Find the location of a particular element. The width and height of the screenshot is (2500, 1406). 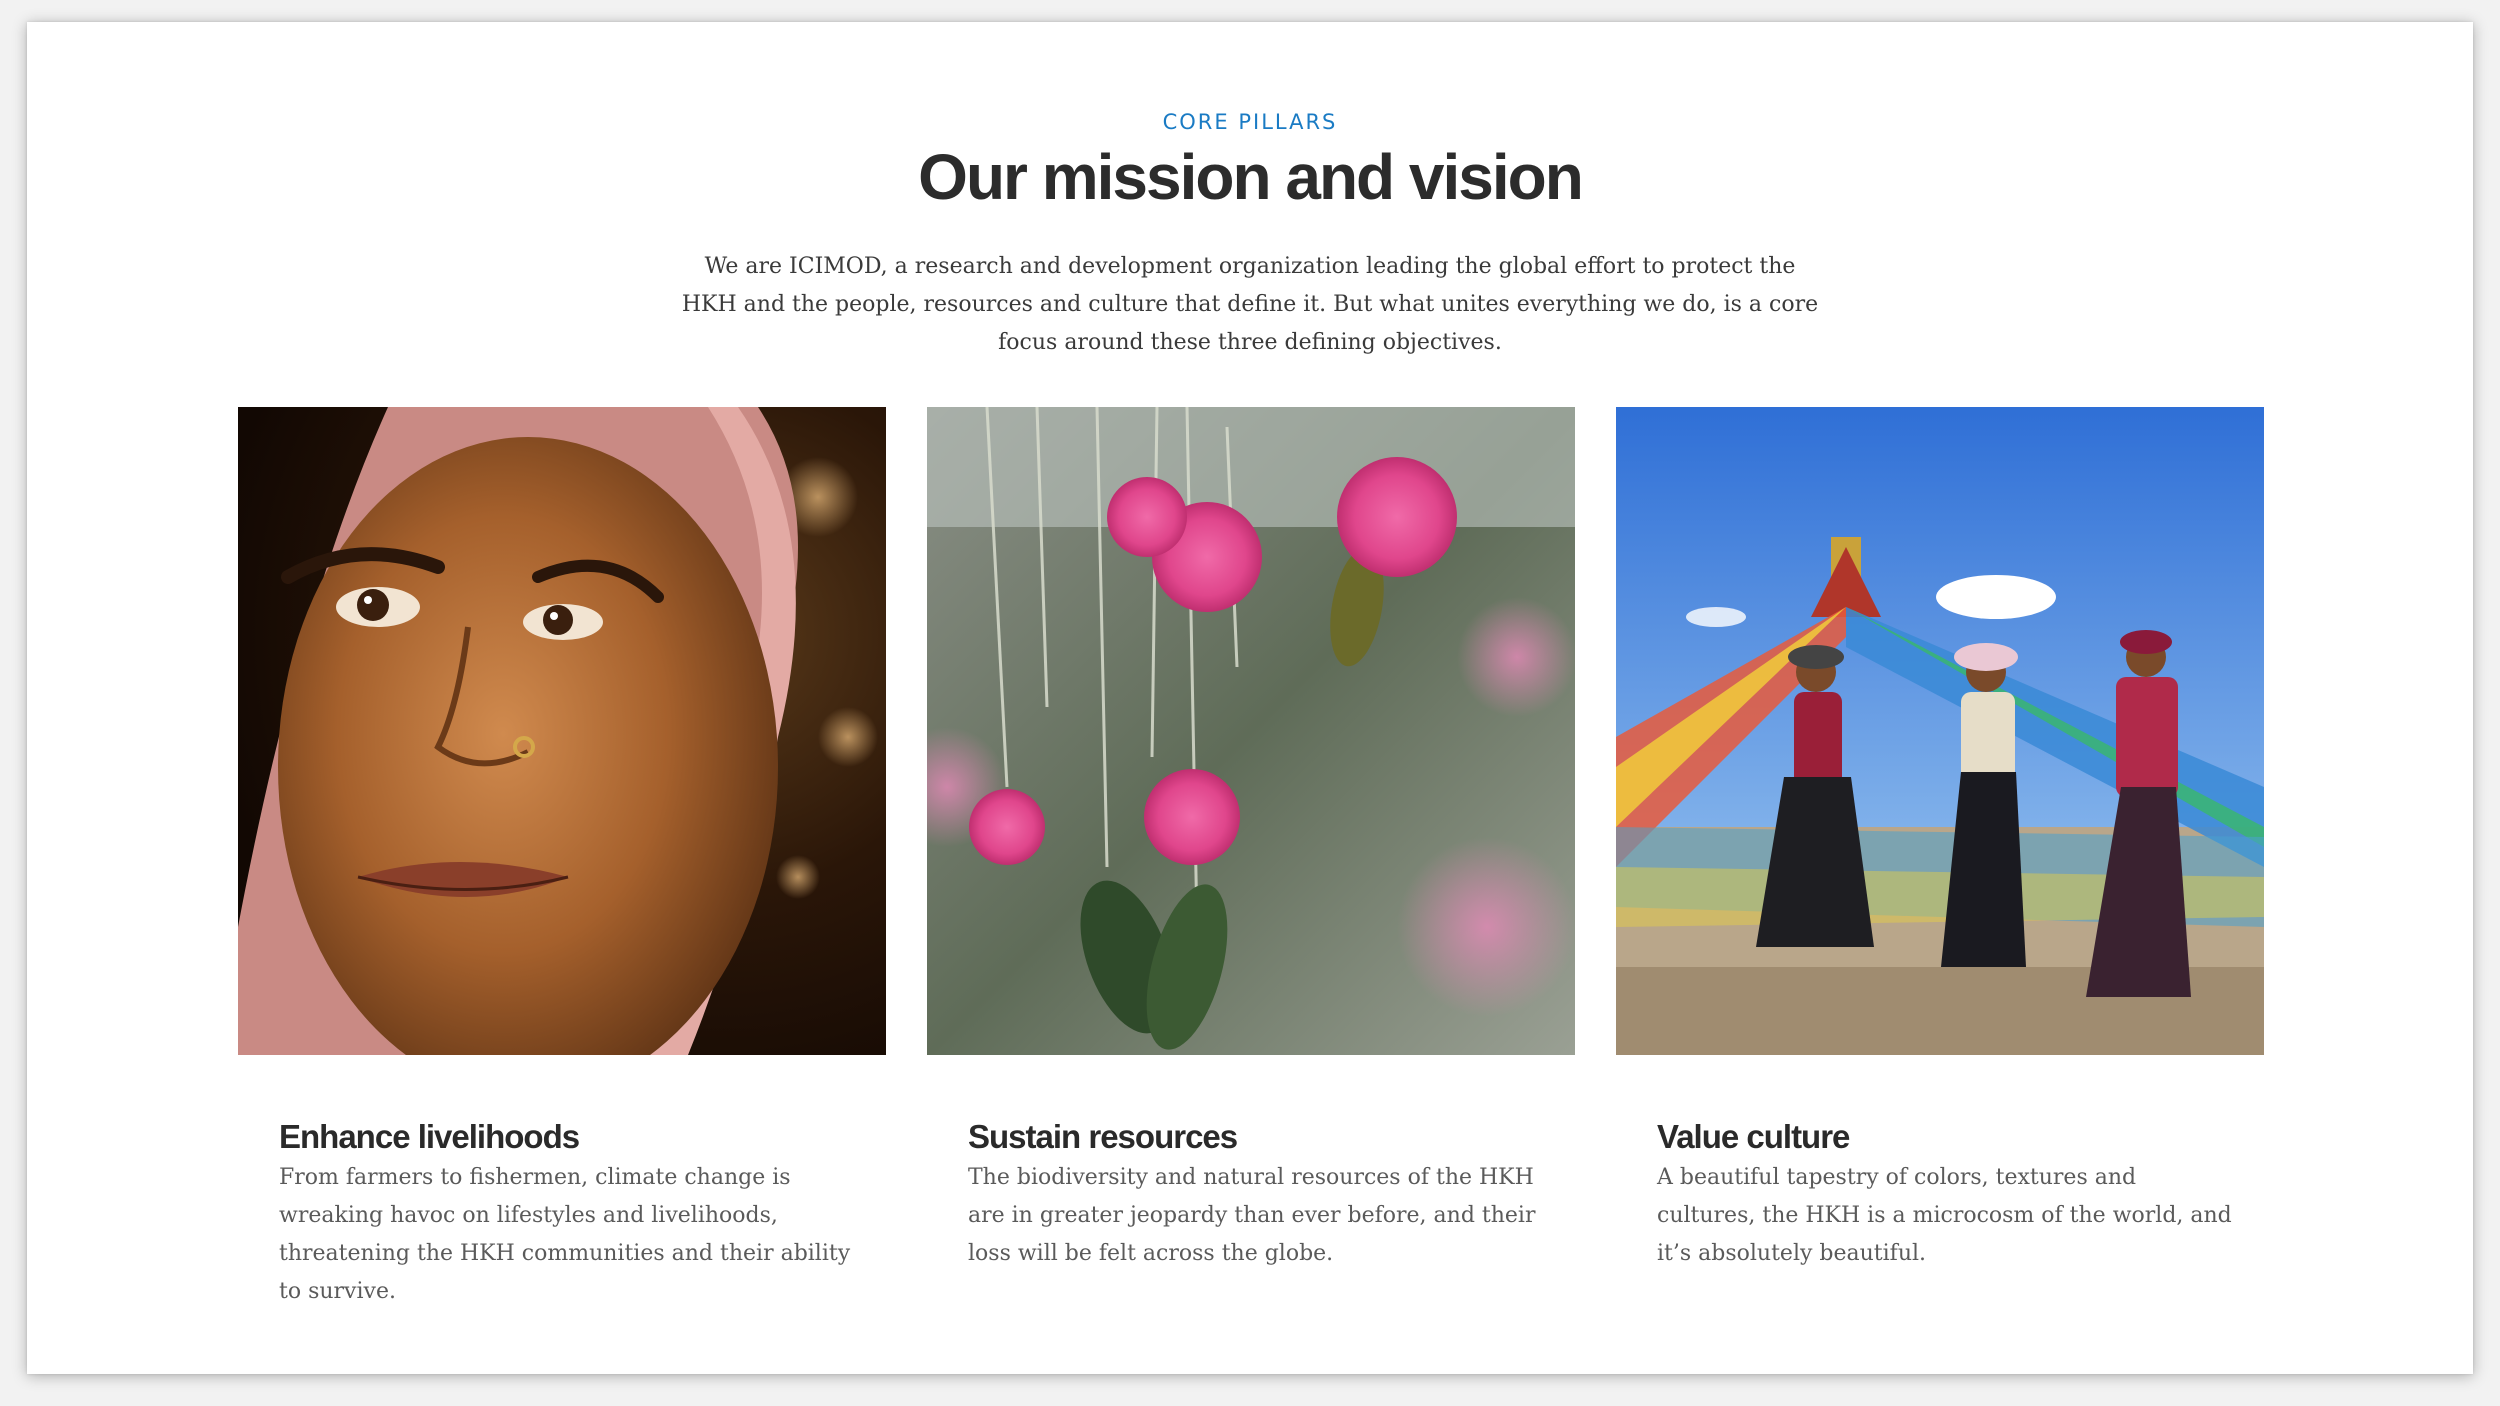

section-eyebrow: CORE PILLARS is located at coordinates (1250, 122).